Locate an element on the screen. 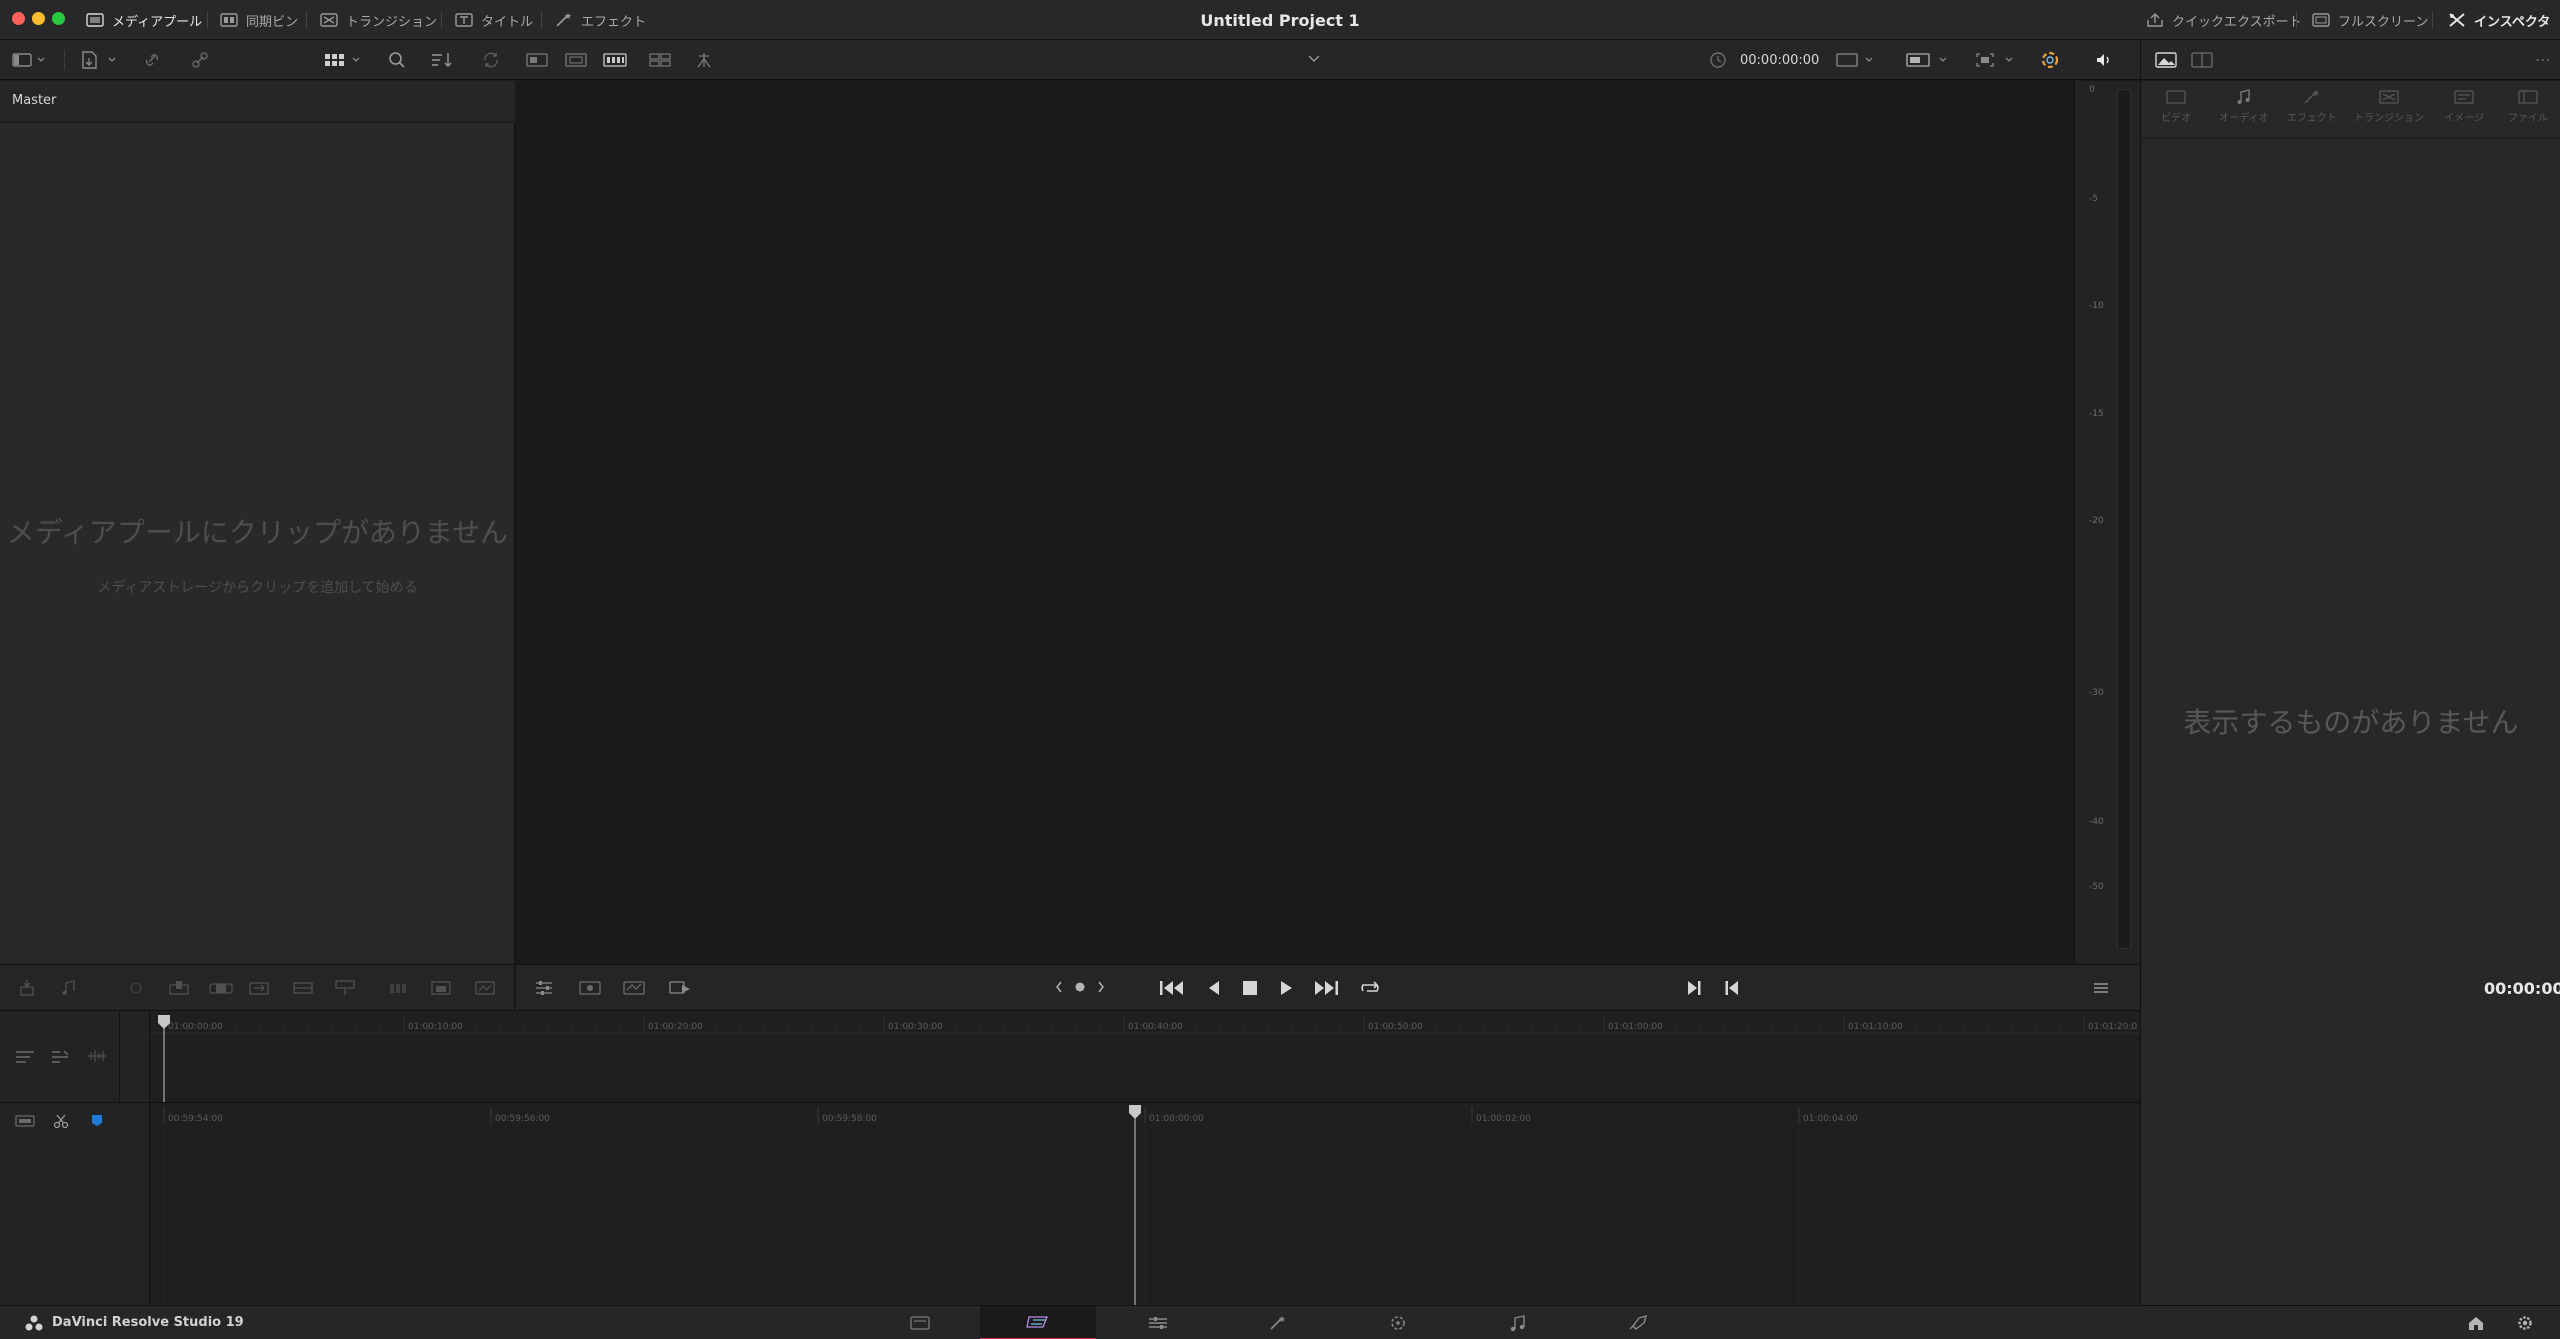  link-clips-icon is located at coordinates (200, 60).